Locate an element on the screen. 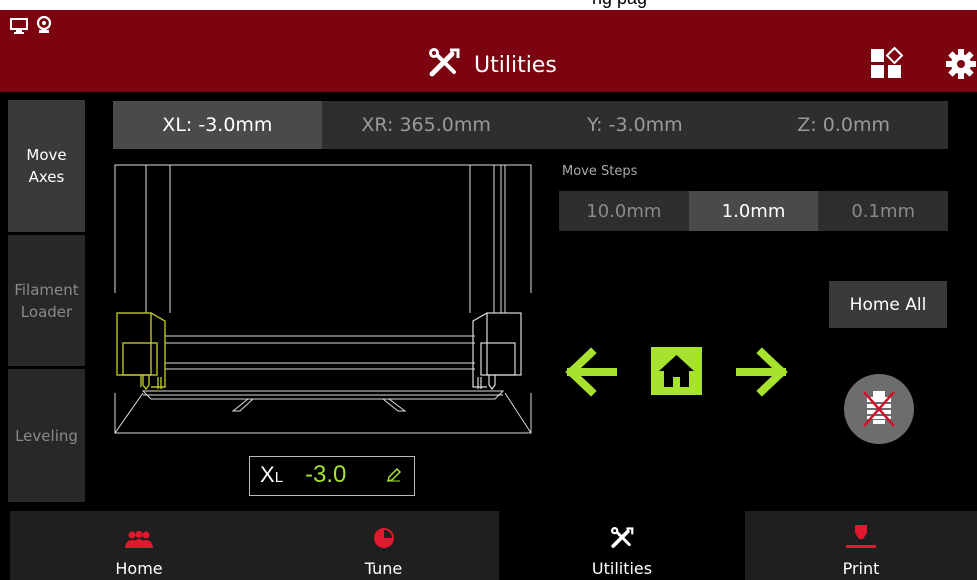  sidebar-item-move-axes: Move Axes is located at coordinates (46, 166).